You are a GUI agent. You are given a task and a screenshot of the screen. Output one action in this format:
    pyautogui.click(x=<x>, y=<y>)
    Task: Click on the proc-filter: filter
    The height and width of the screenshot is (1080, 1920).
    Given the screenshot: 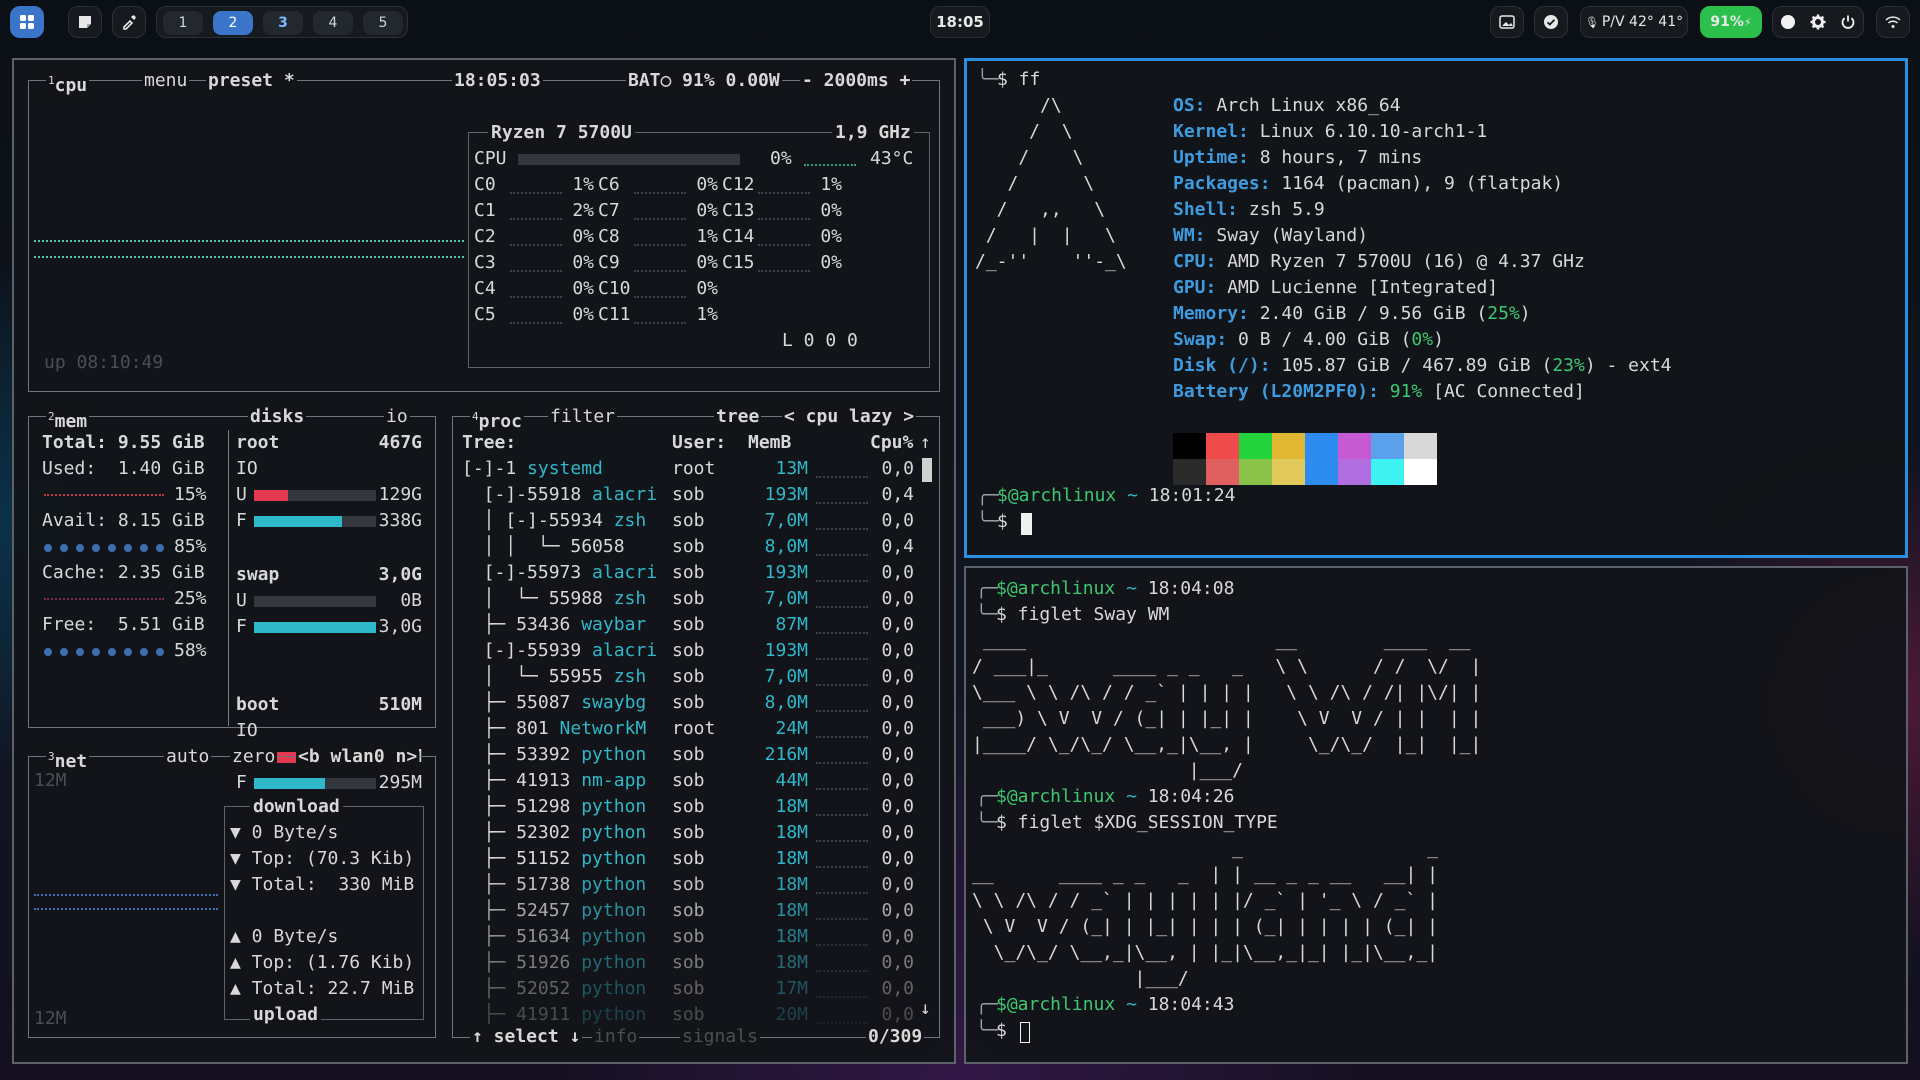 What is the action you would take?
    pyautogui.click(x=583, y=417)
    